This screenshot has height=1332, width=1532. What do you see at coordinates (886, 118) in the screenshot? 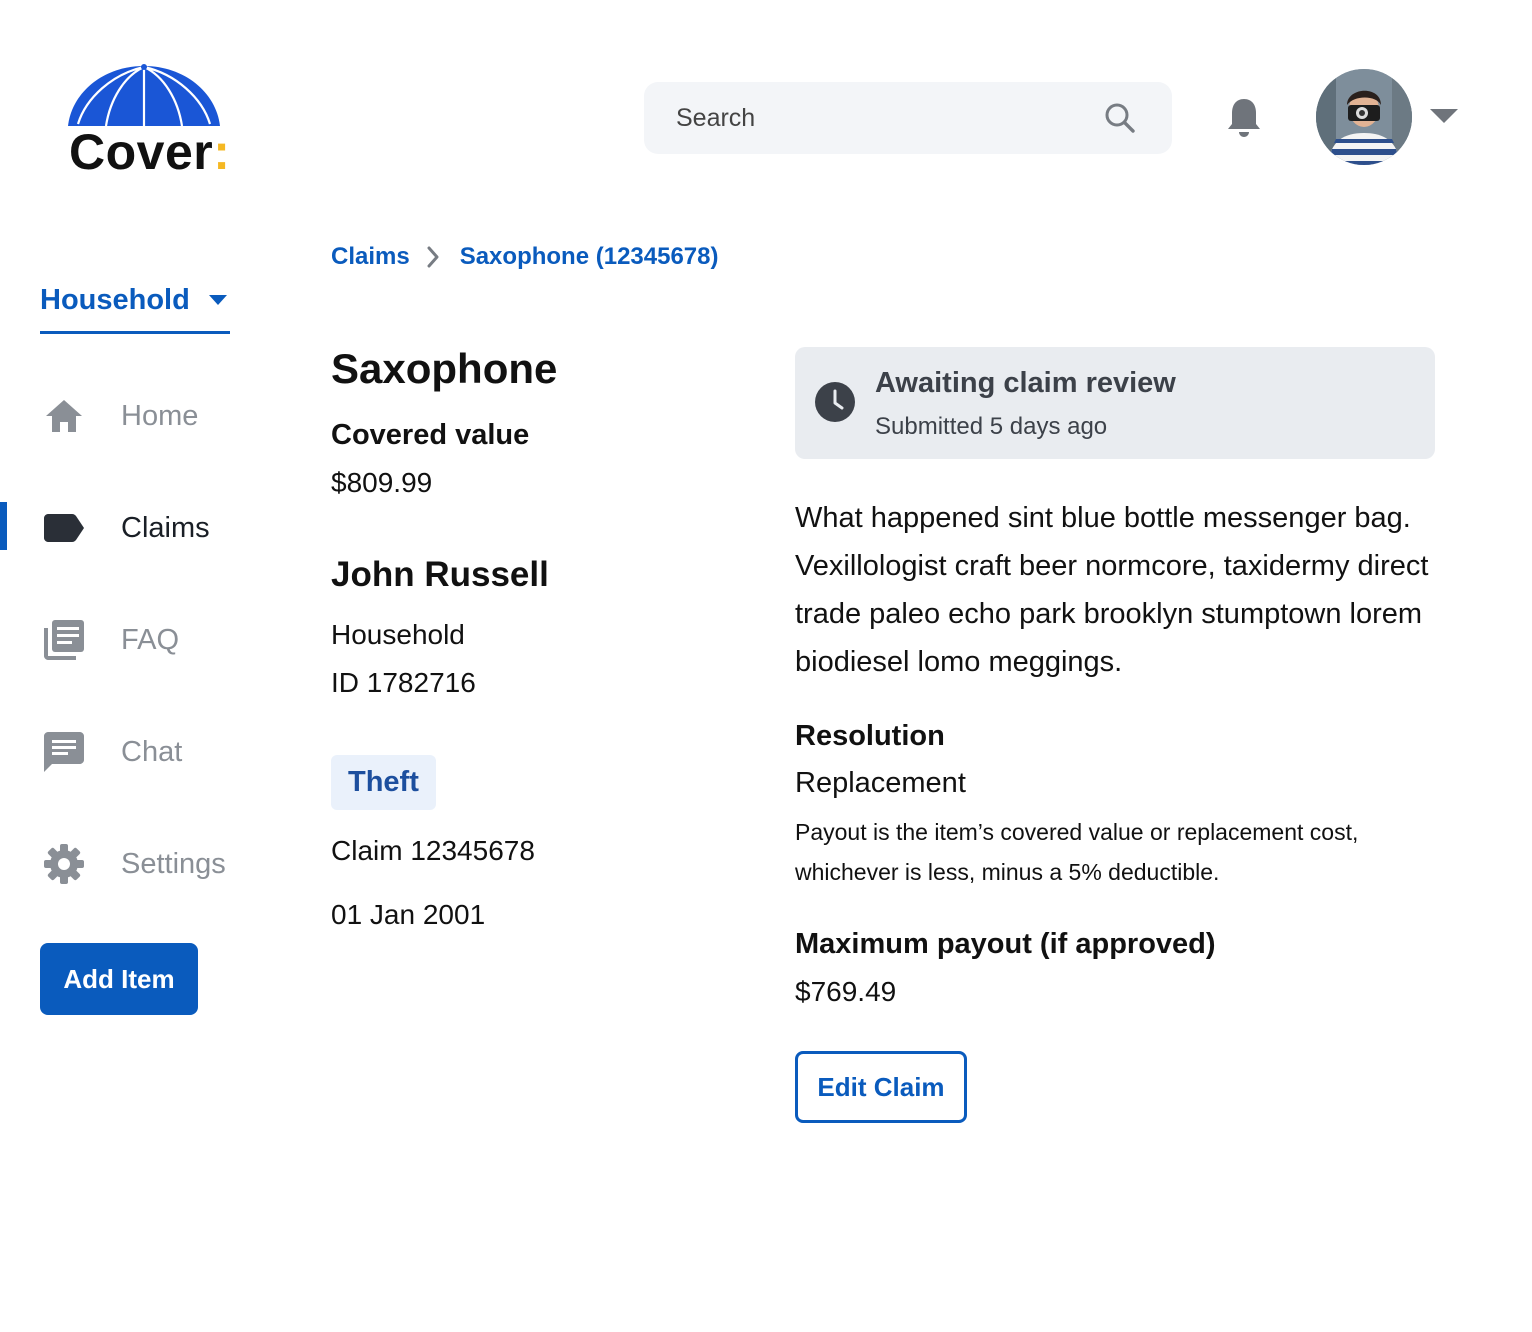
I see `search-input` at bounding box center [886, 118].